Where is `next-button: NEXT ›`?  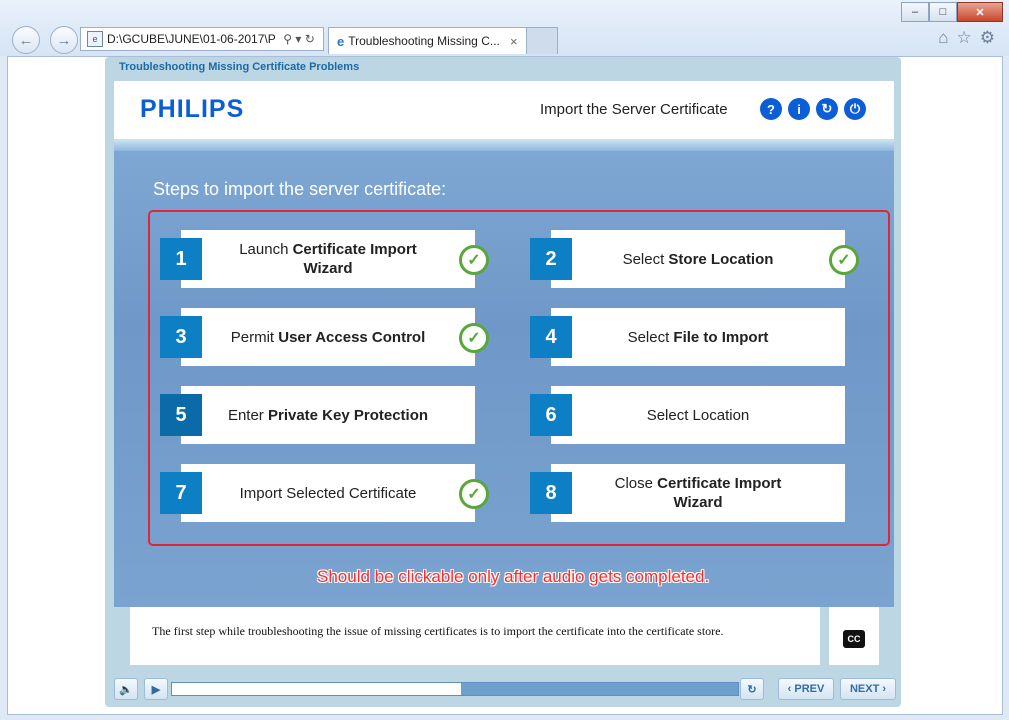 next-button: NEXT › is located at coordinates (868, 689).